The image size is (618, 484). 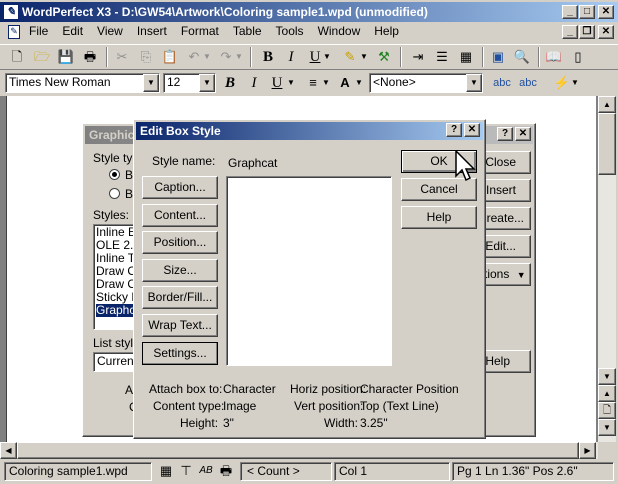 What do you see at coordinates (386, 31) in the screenshot?
I see `menu-item-help: Help` at bounding box center [386, 31].